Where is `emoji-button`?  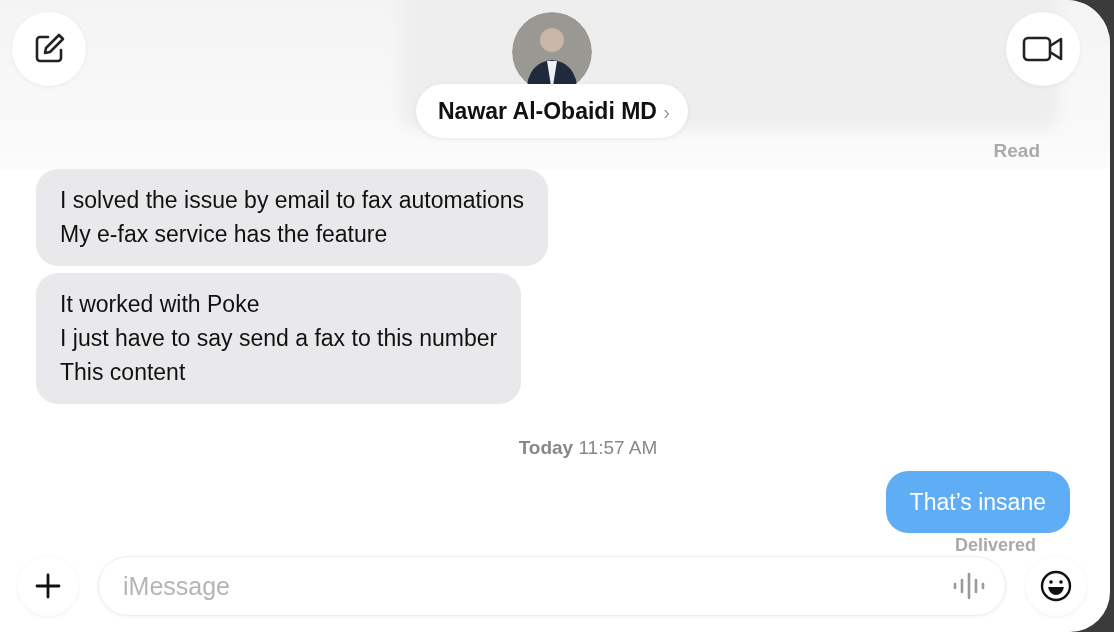
emoji-button is located at coordinates (1056, 586).